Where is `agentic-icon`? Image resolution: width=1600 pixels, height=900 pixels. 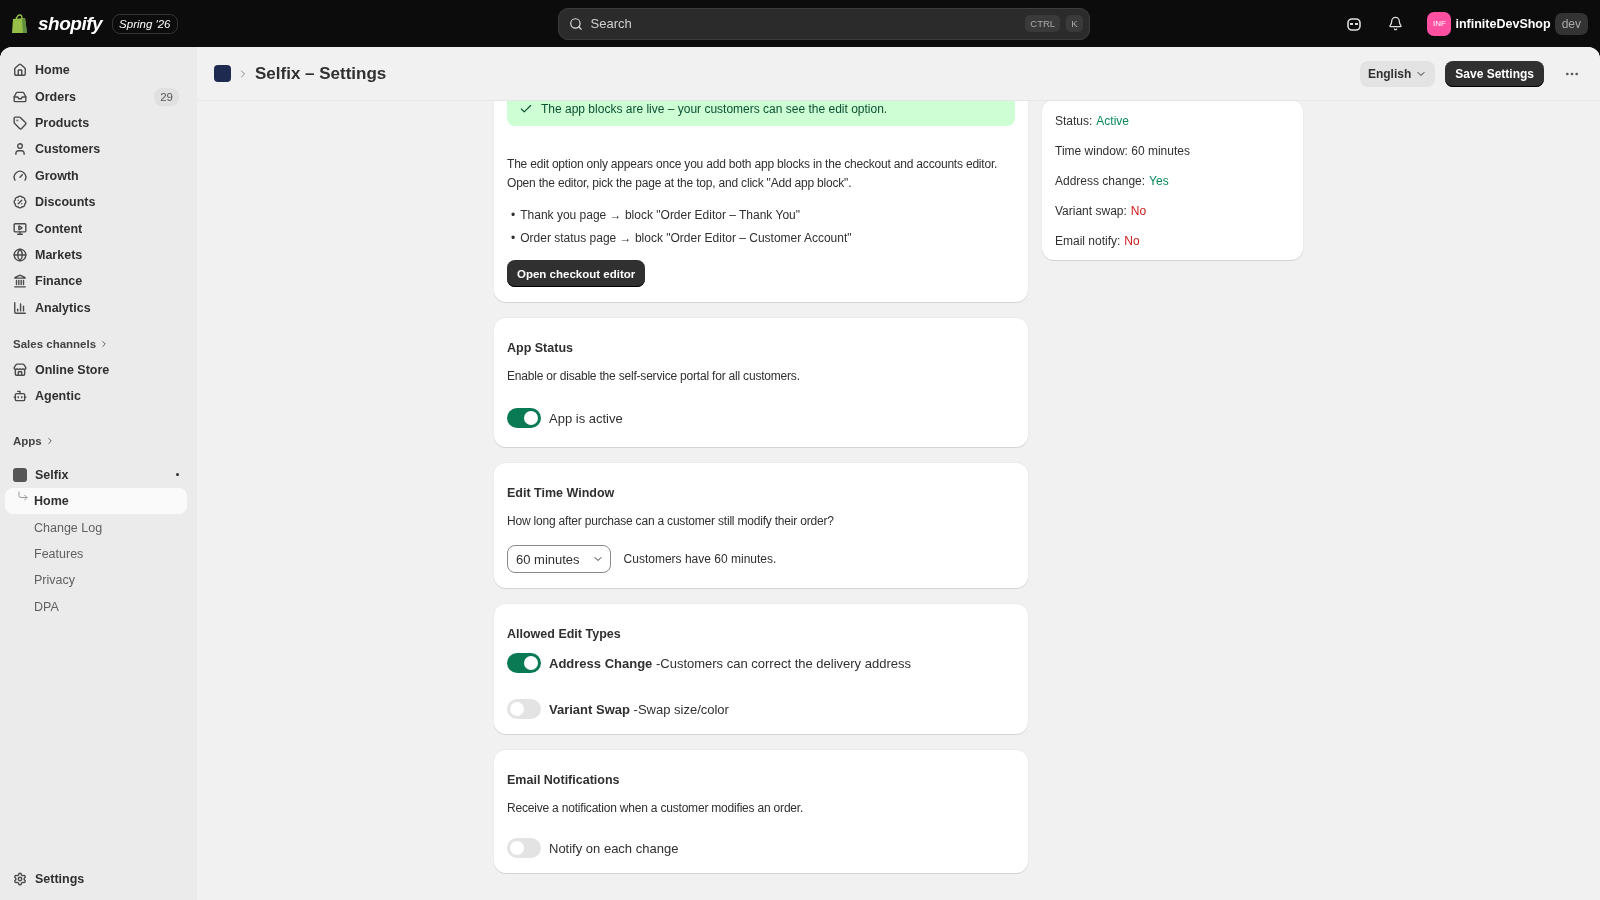 agentic-icon is located at coordinates (20, 396).